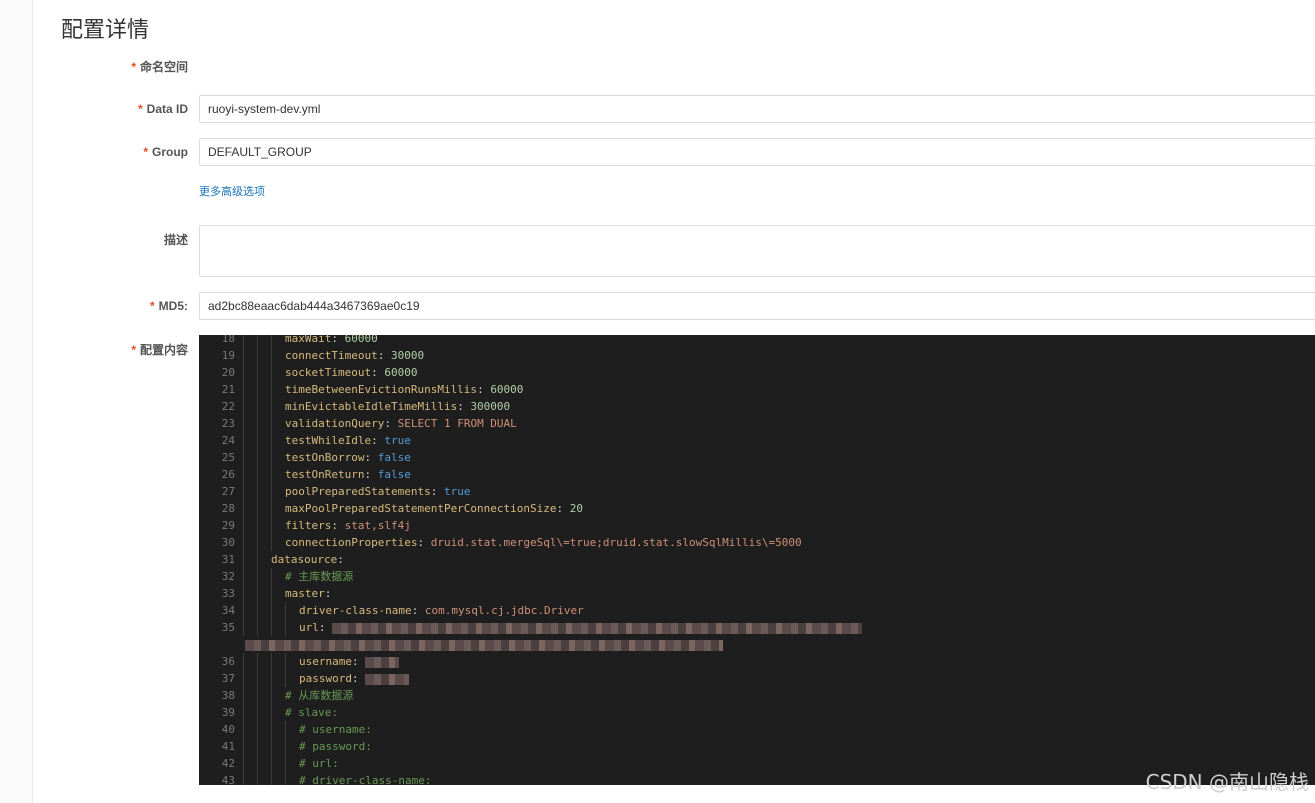 The width and height of the screenshot is (1315, 803). I want to click on code-token: filters, so click(308, 525).